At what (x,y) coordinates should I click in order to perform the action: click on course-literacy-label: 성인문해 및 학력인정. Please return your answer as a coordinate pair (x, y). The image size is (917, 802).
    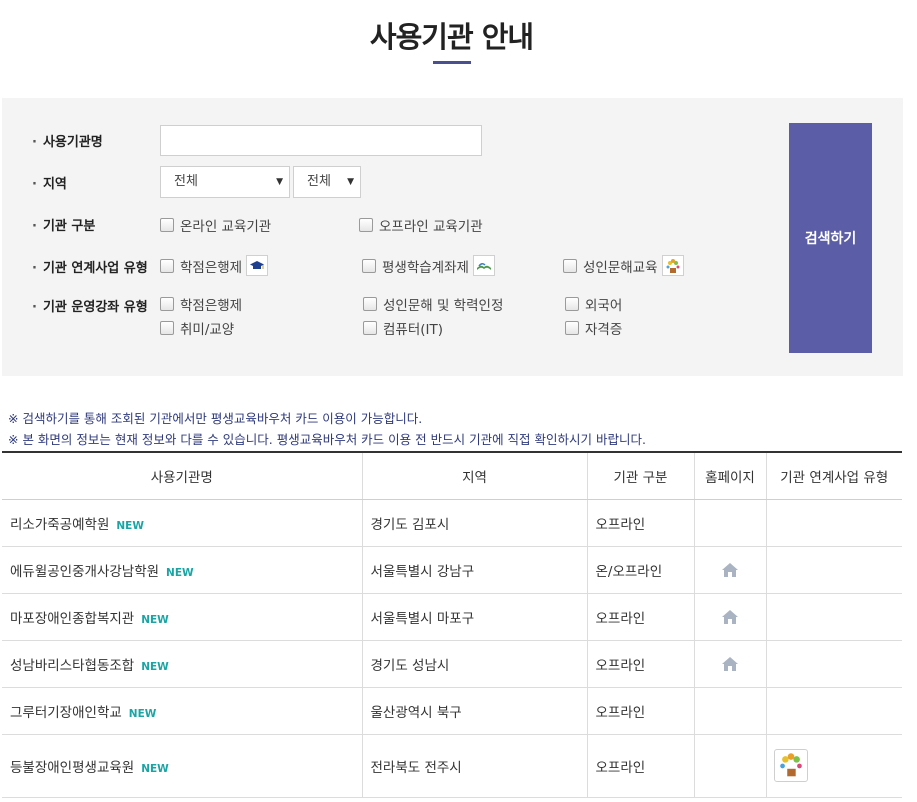
    Looking at the image, I should click on (443, 306).